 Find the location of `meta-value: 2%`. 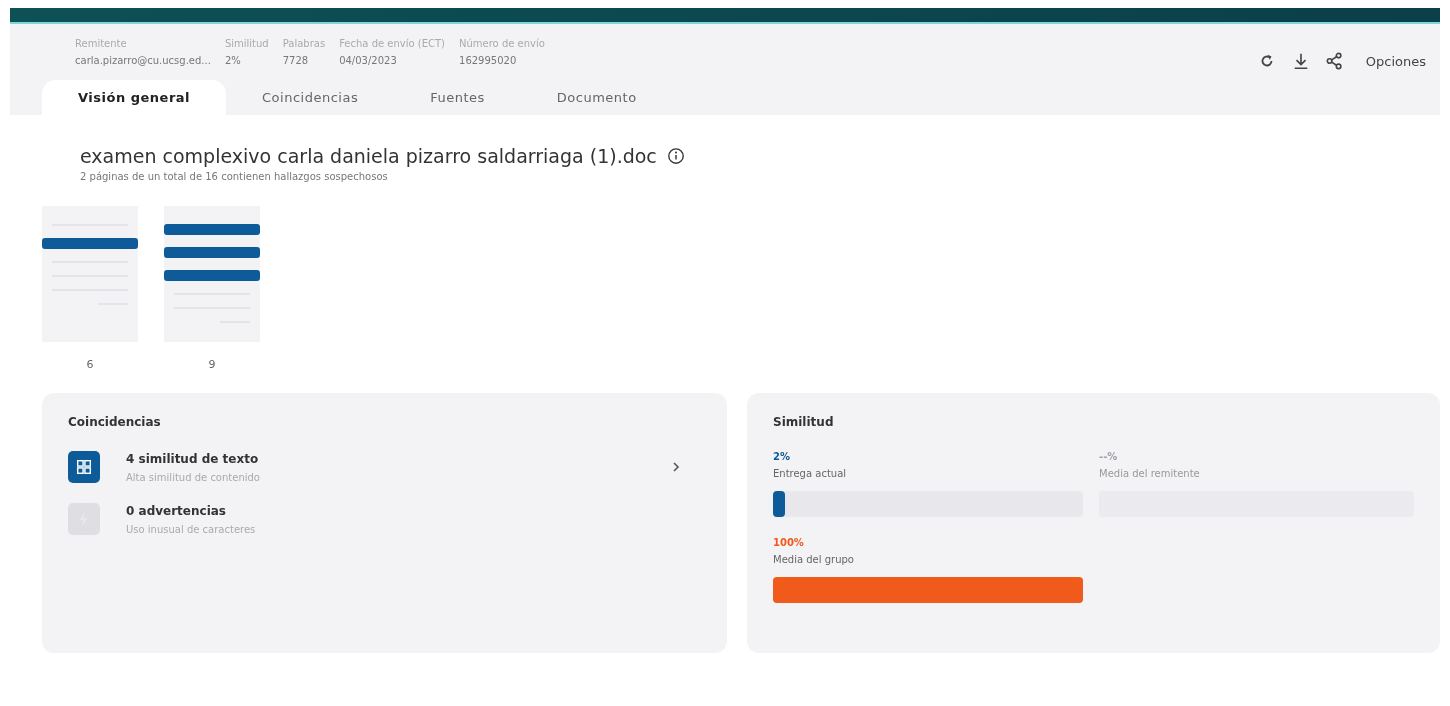

meta-value: 2% is located at coordinates (233, 60).